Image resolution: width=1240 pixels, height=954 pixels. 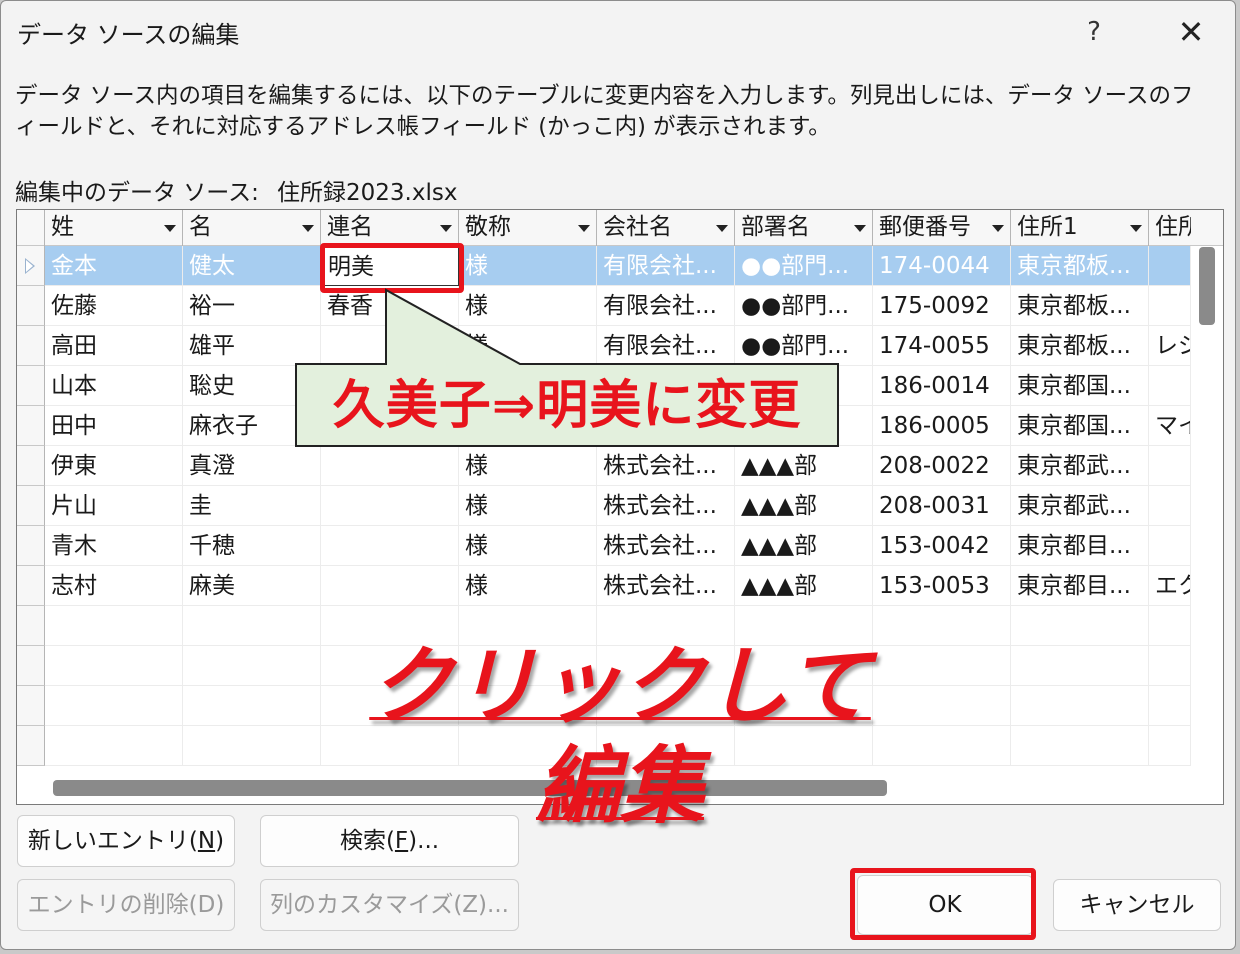 What do you see at coordinates (114, 386) in the screenshot?
I see `cell-last-name: 山本` at bounding box center [114, 386].